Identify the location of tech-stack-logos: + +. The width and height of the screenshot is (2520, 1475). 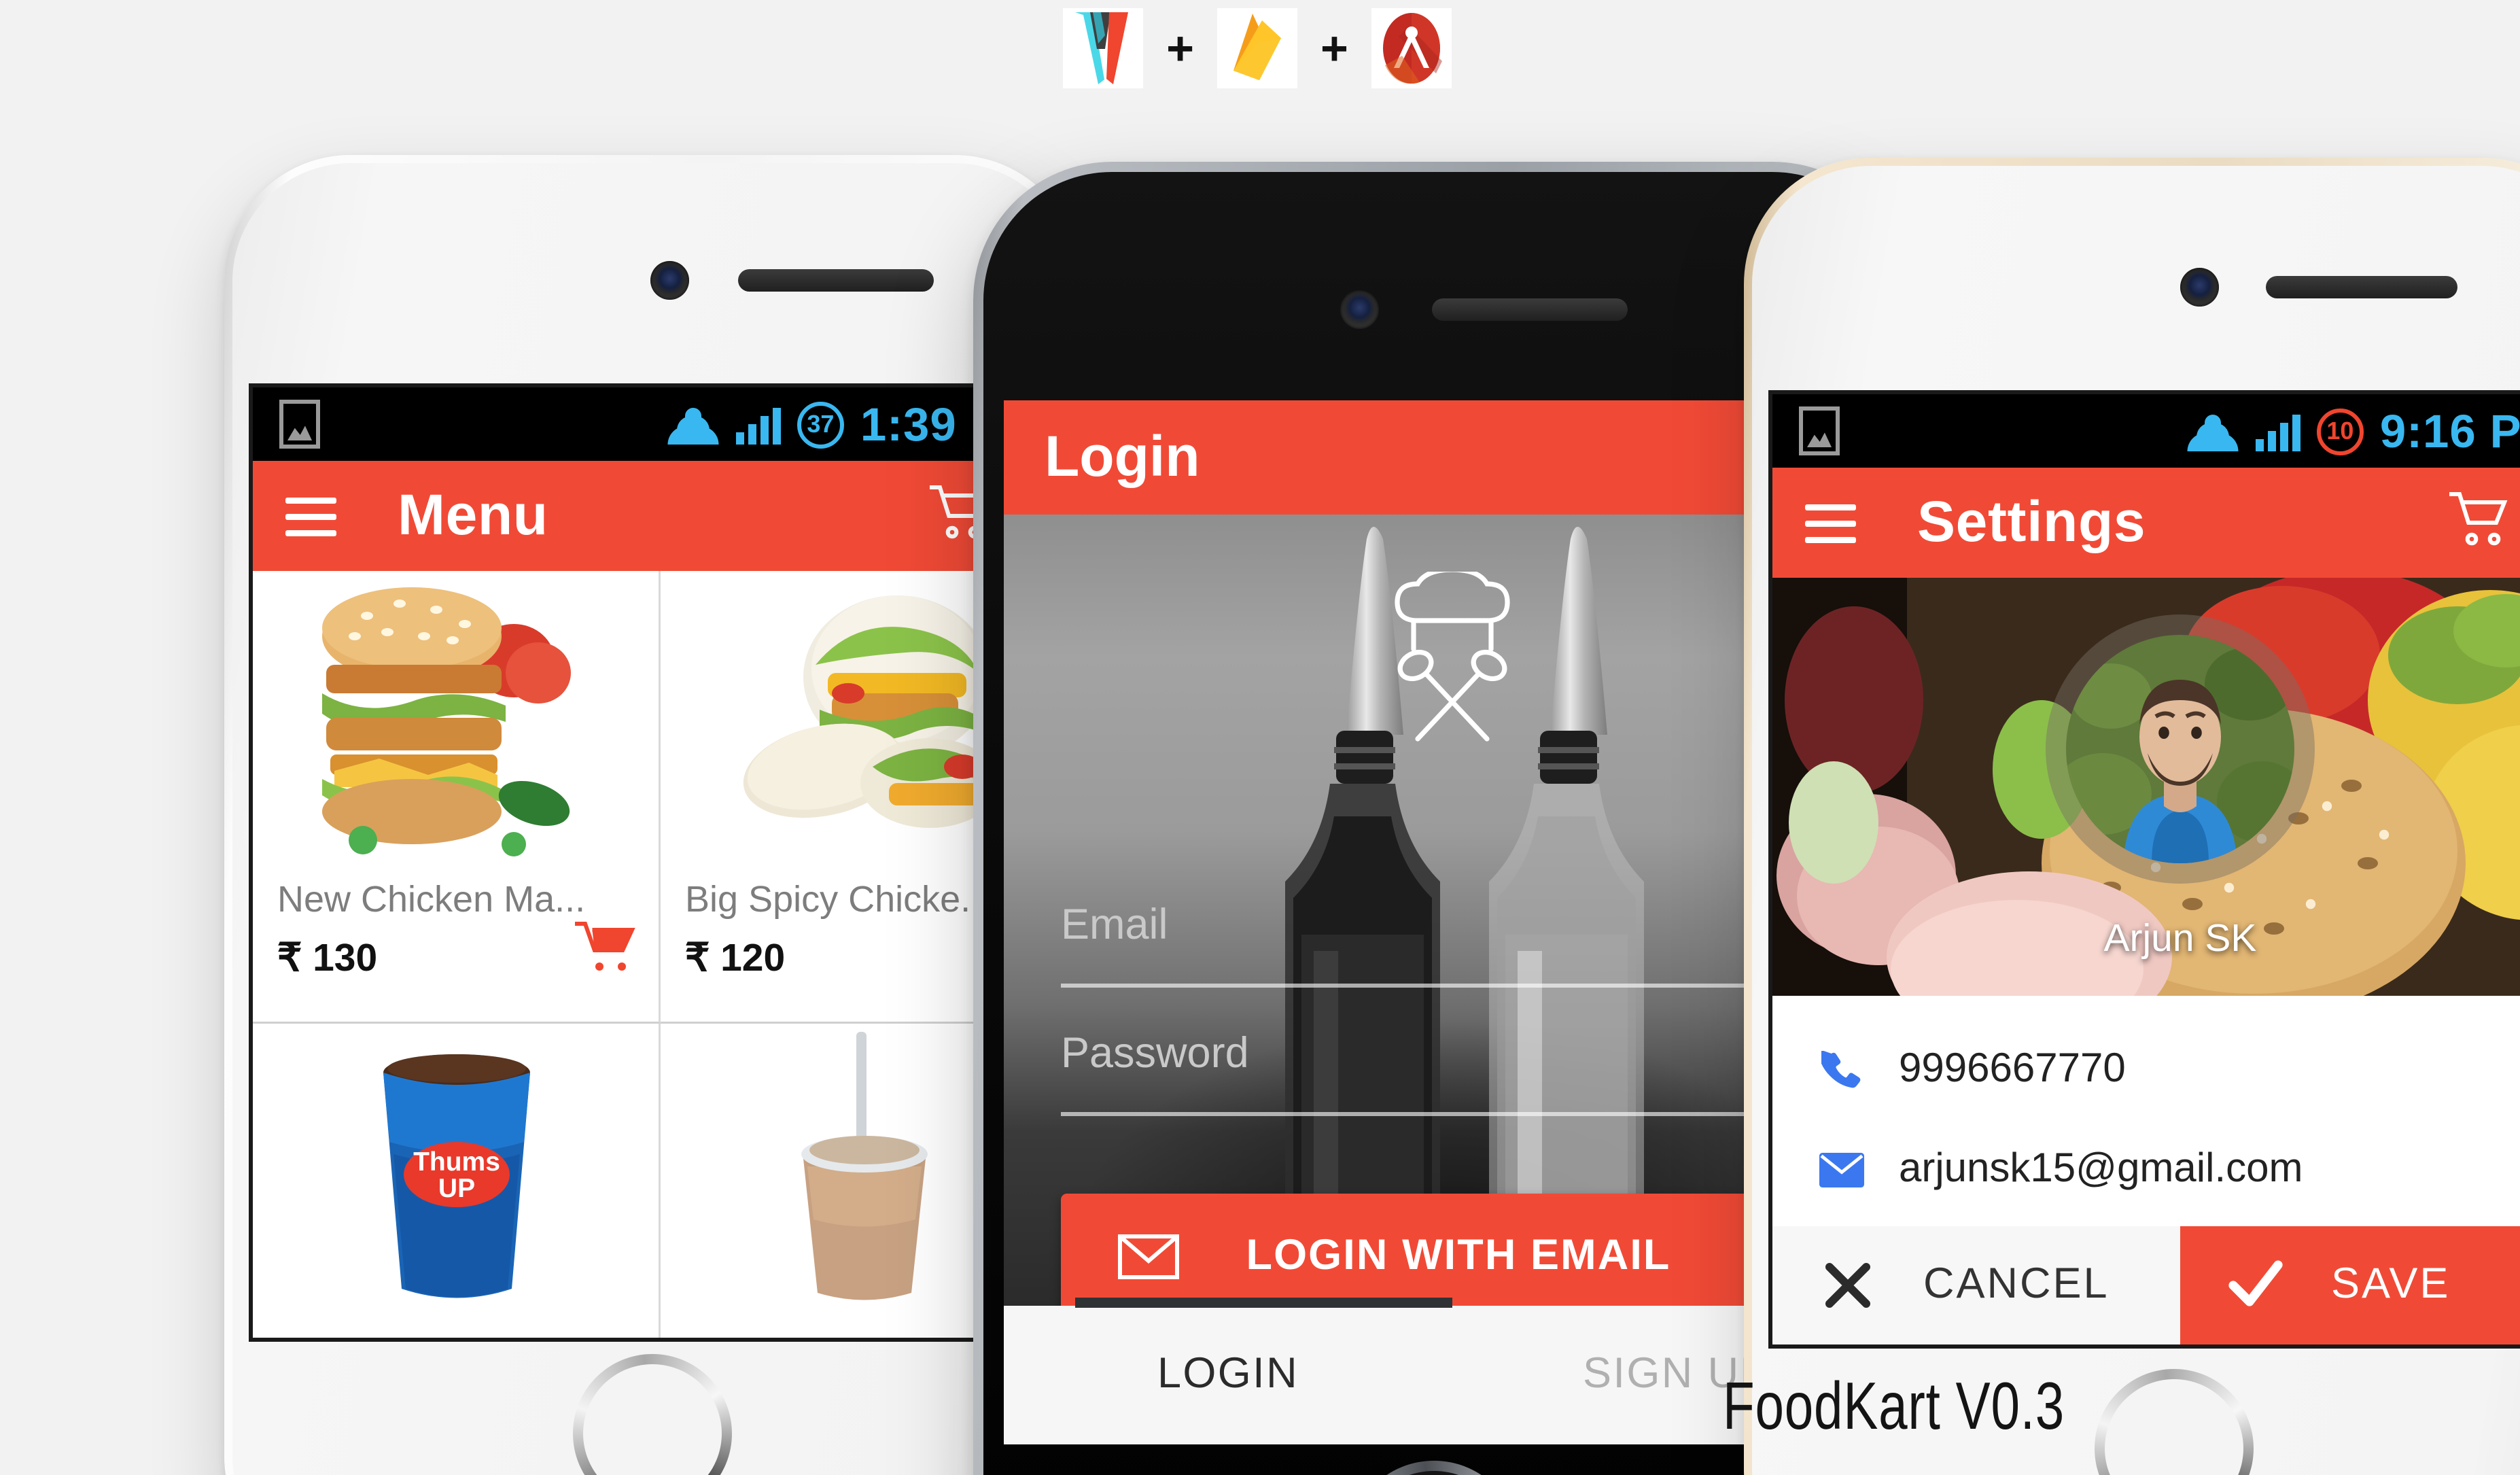
(1257, 48).